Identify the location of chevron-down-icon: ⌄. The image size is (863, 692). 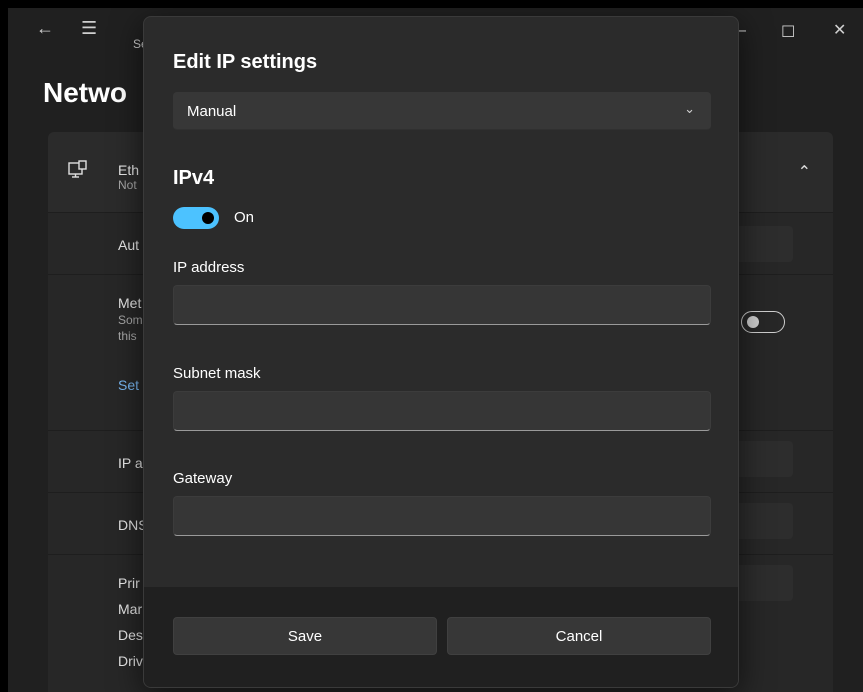
(689, 108).